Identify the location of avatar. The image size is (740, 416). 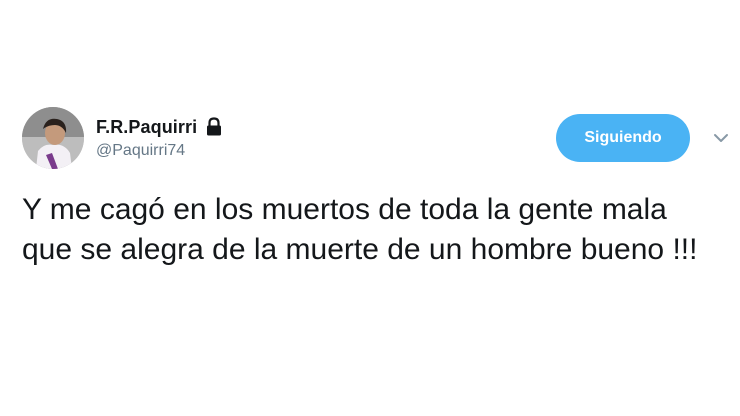
(53, 138).